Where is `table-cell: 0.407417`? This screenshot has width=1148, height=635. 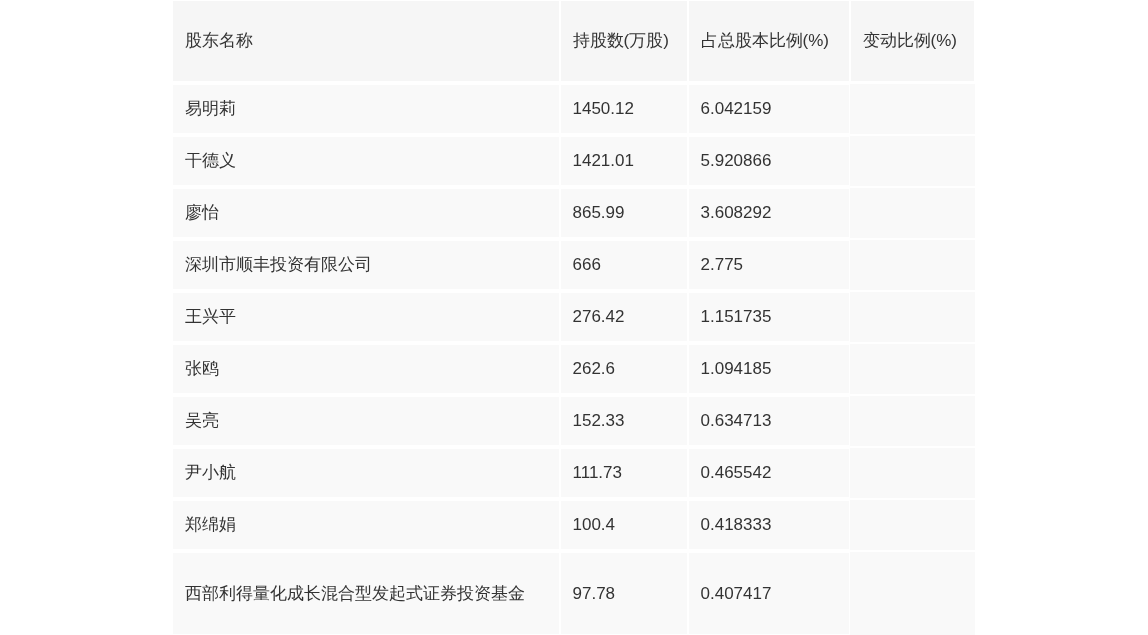
table-cell: 0.407417 is located at coordinates (768, 593).